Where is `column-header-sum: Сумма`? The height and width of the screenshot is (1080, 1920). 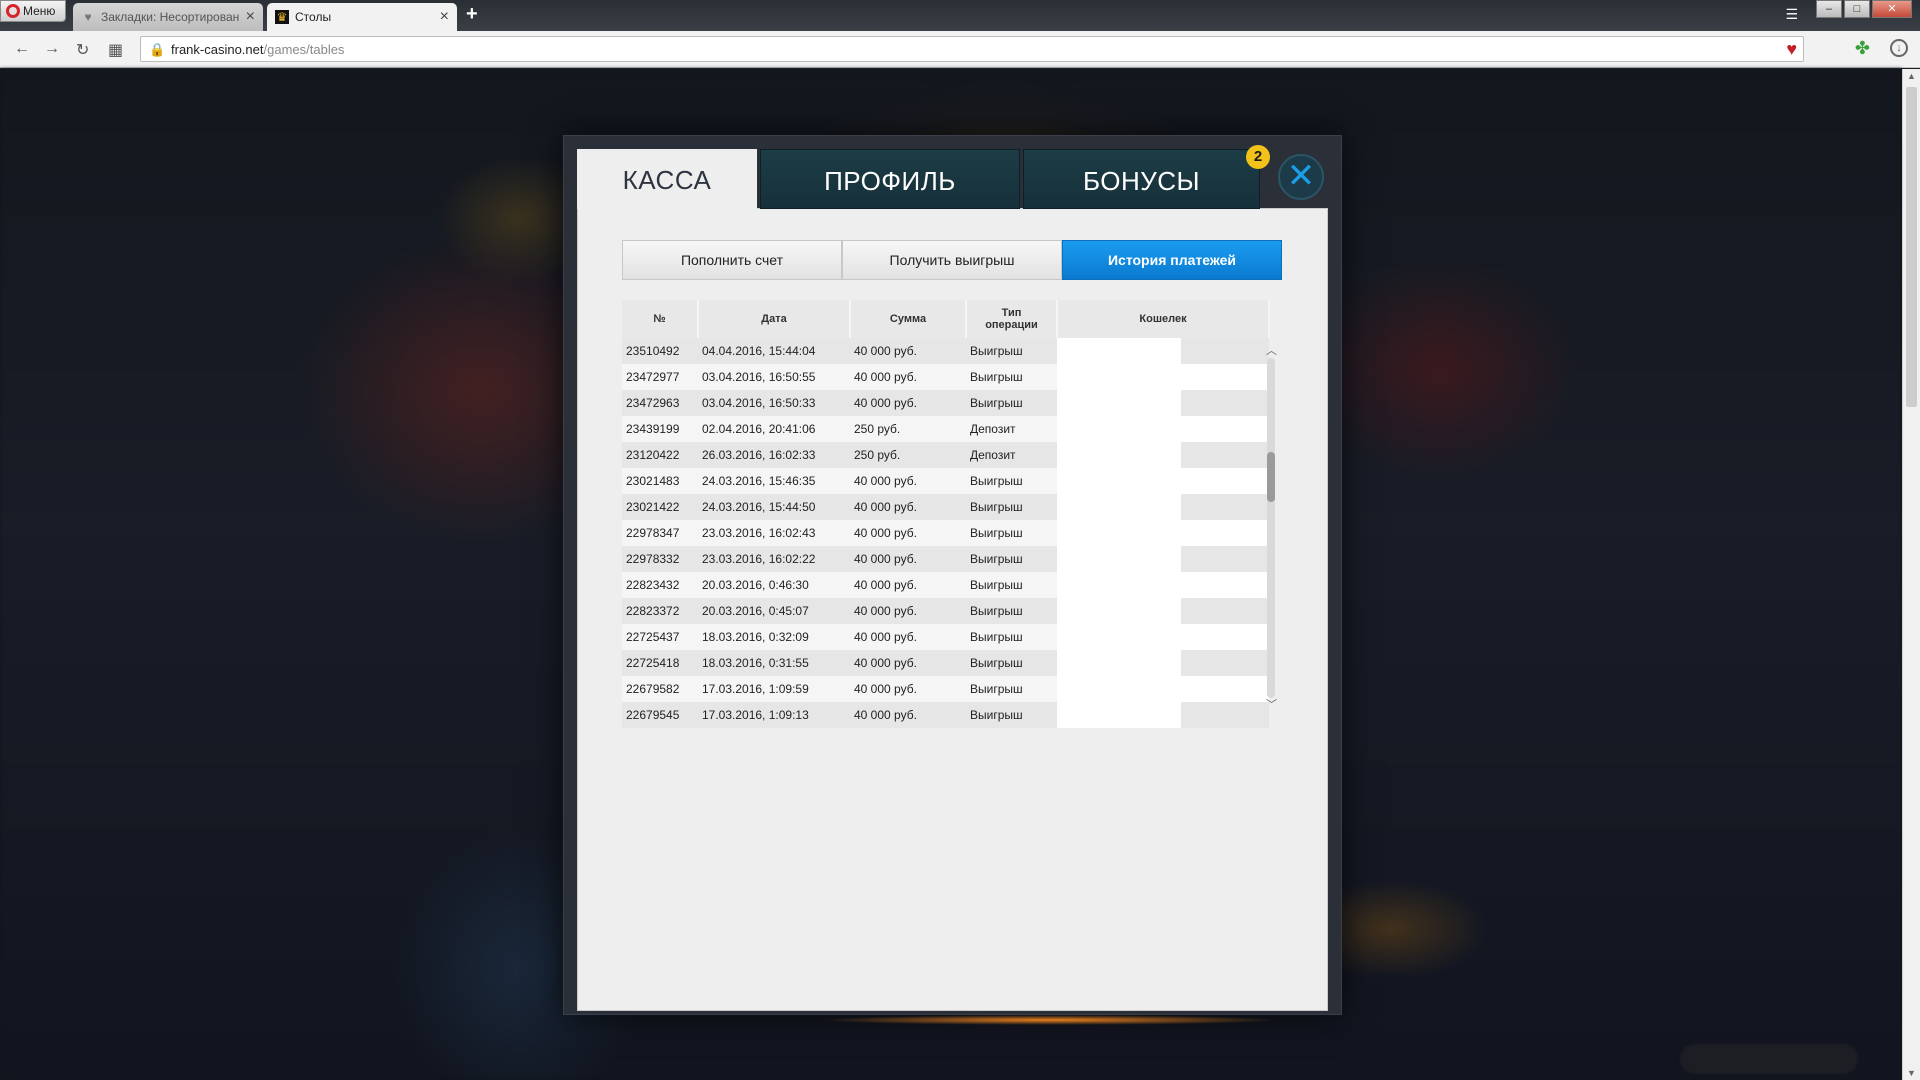 column-header-sum: Сумма is located at coordinates (908, 319).